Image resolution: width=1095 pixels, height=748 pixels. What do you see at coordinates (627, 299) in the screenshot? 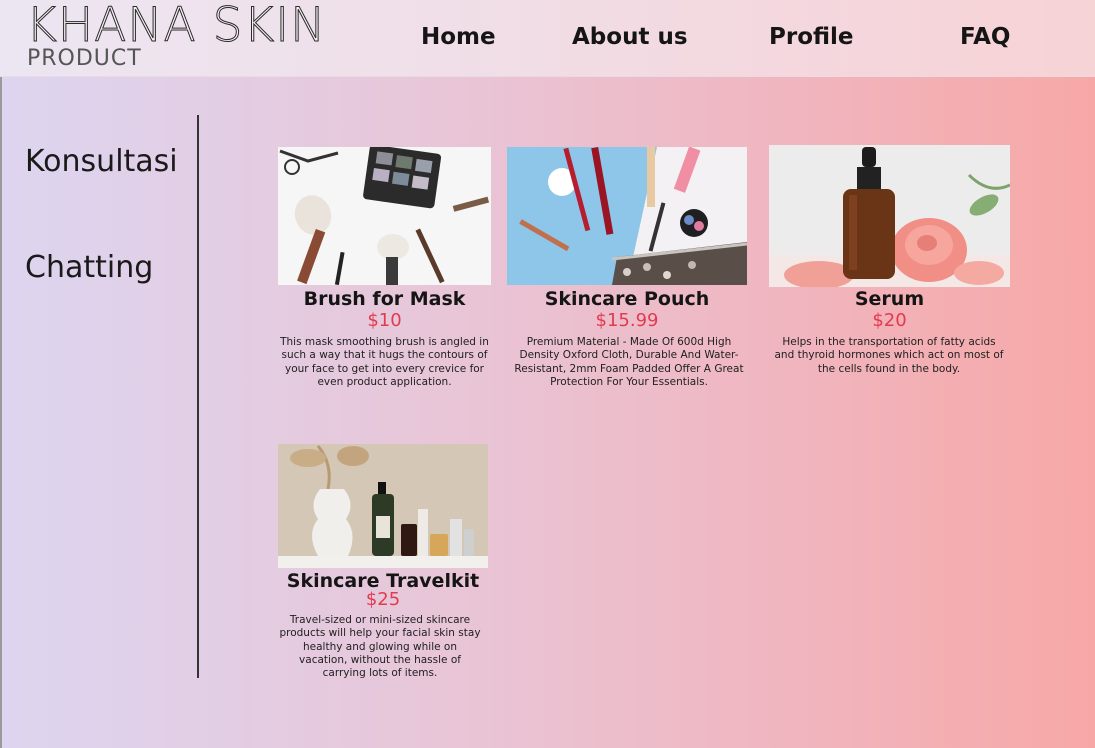
I see `product-name: Skincare Pouch` at bounding box center [627, 299].